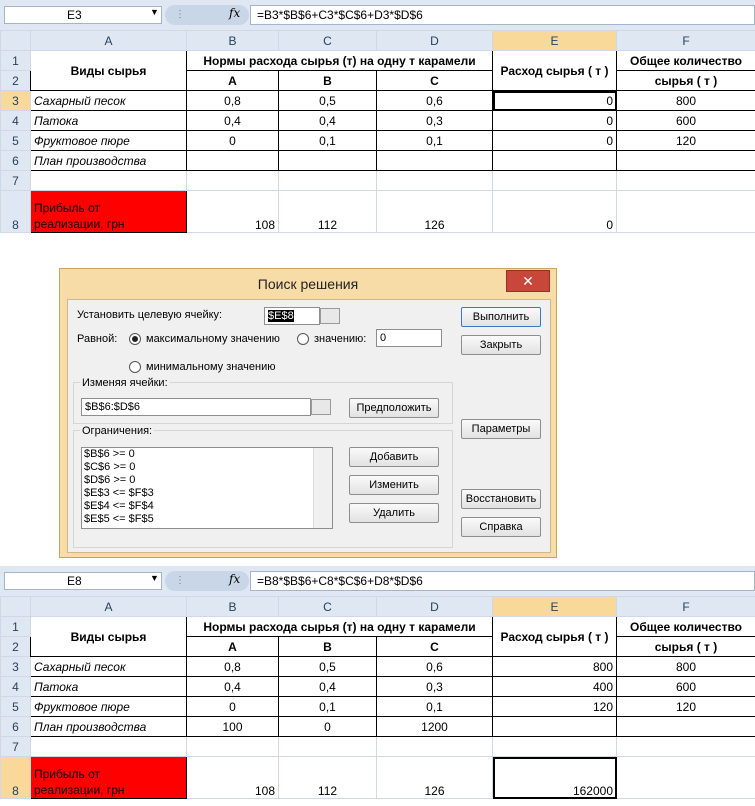  I want to click on row-header-7: 7, so click(15, 746).